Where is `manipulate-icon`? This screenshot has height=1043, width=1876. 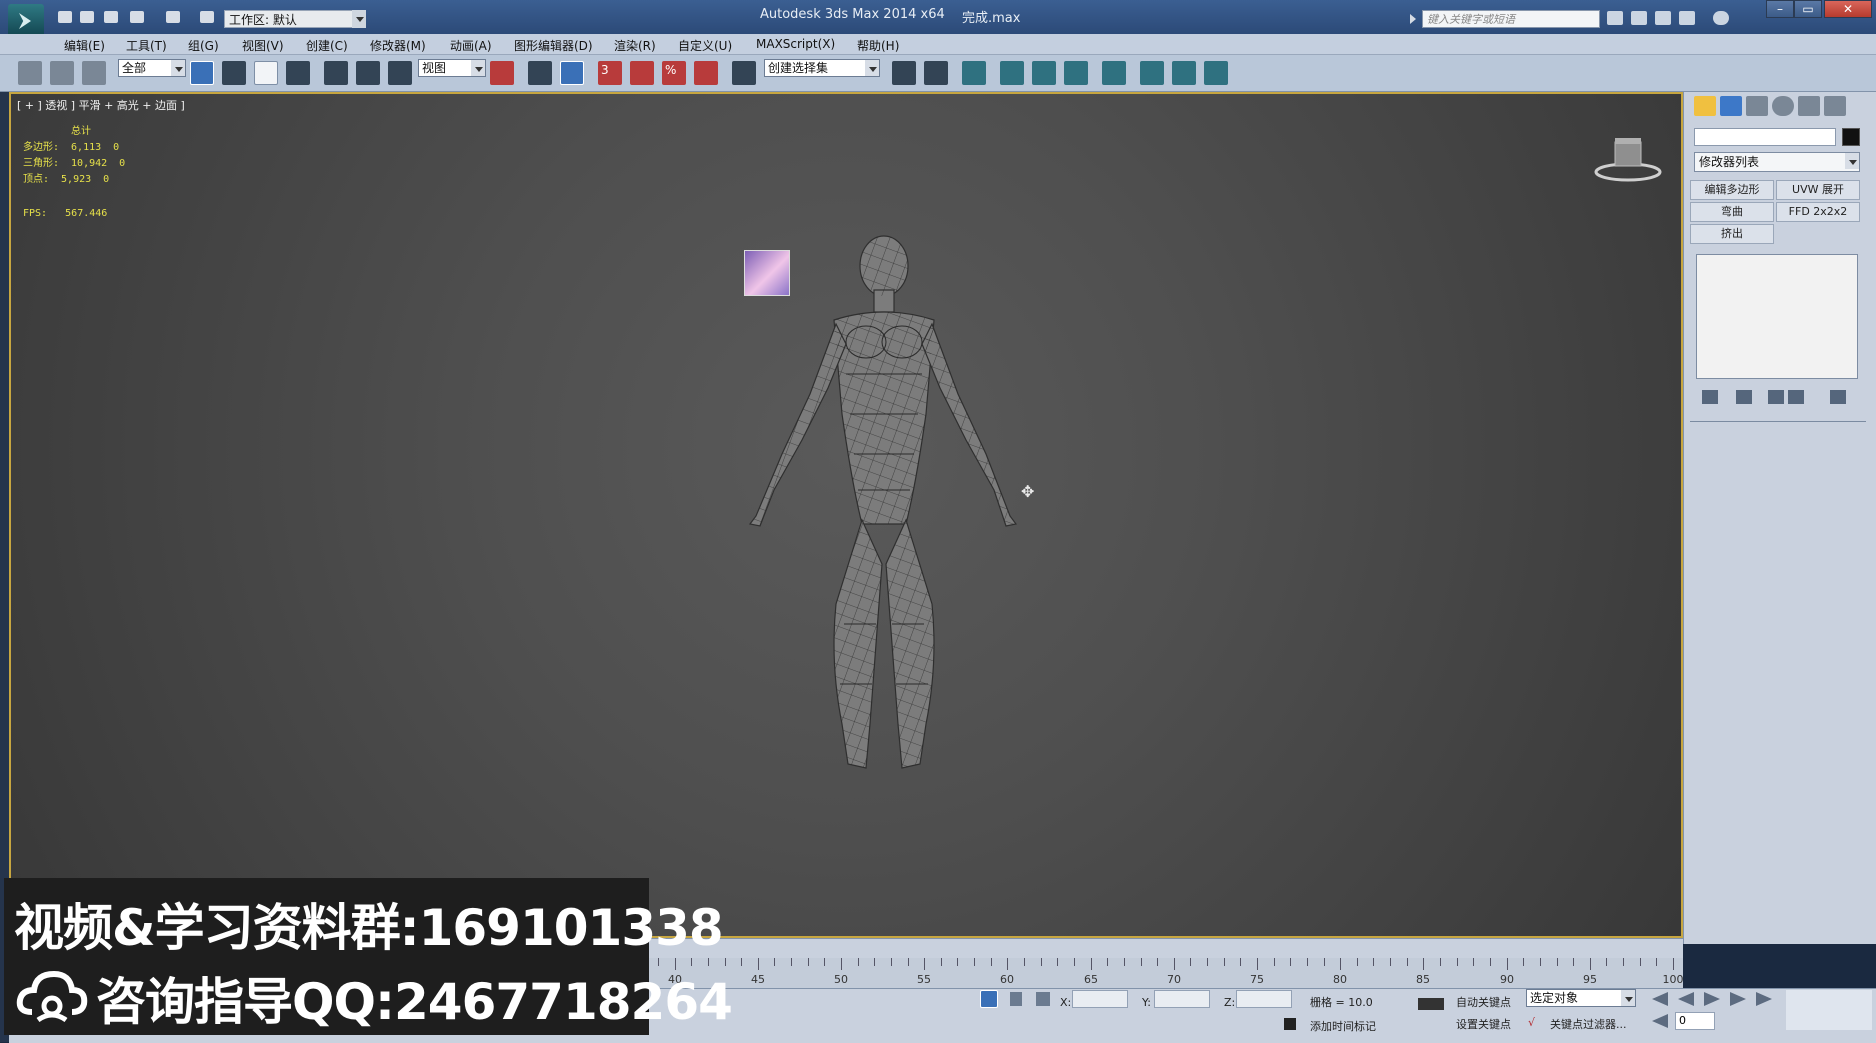 manipulate-icon is located at coordinates (540, 73).